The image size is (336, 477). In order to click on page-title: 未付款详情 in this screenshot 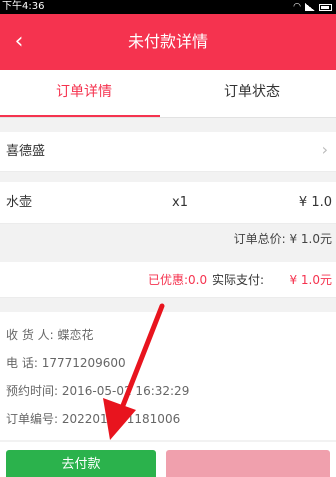, I will do `click(167, 41)`.